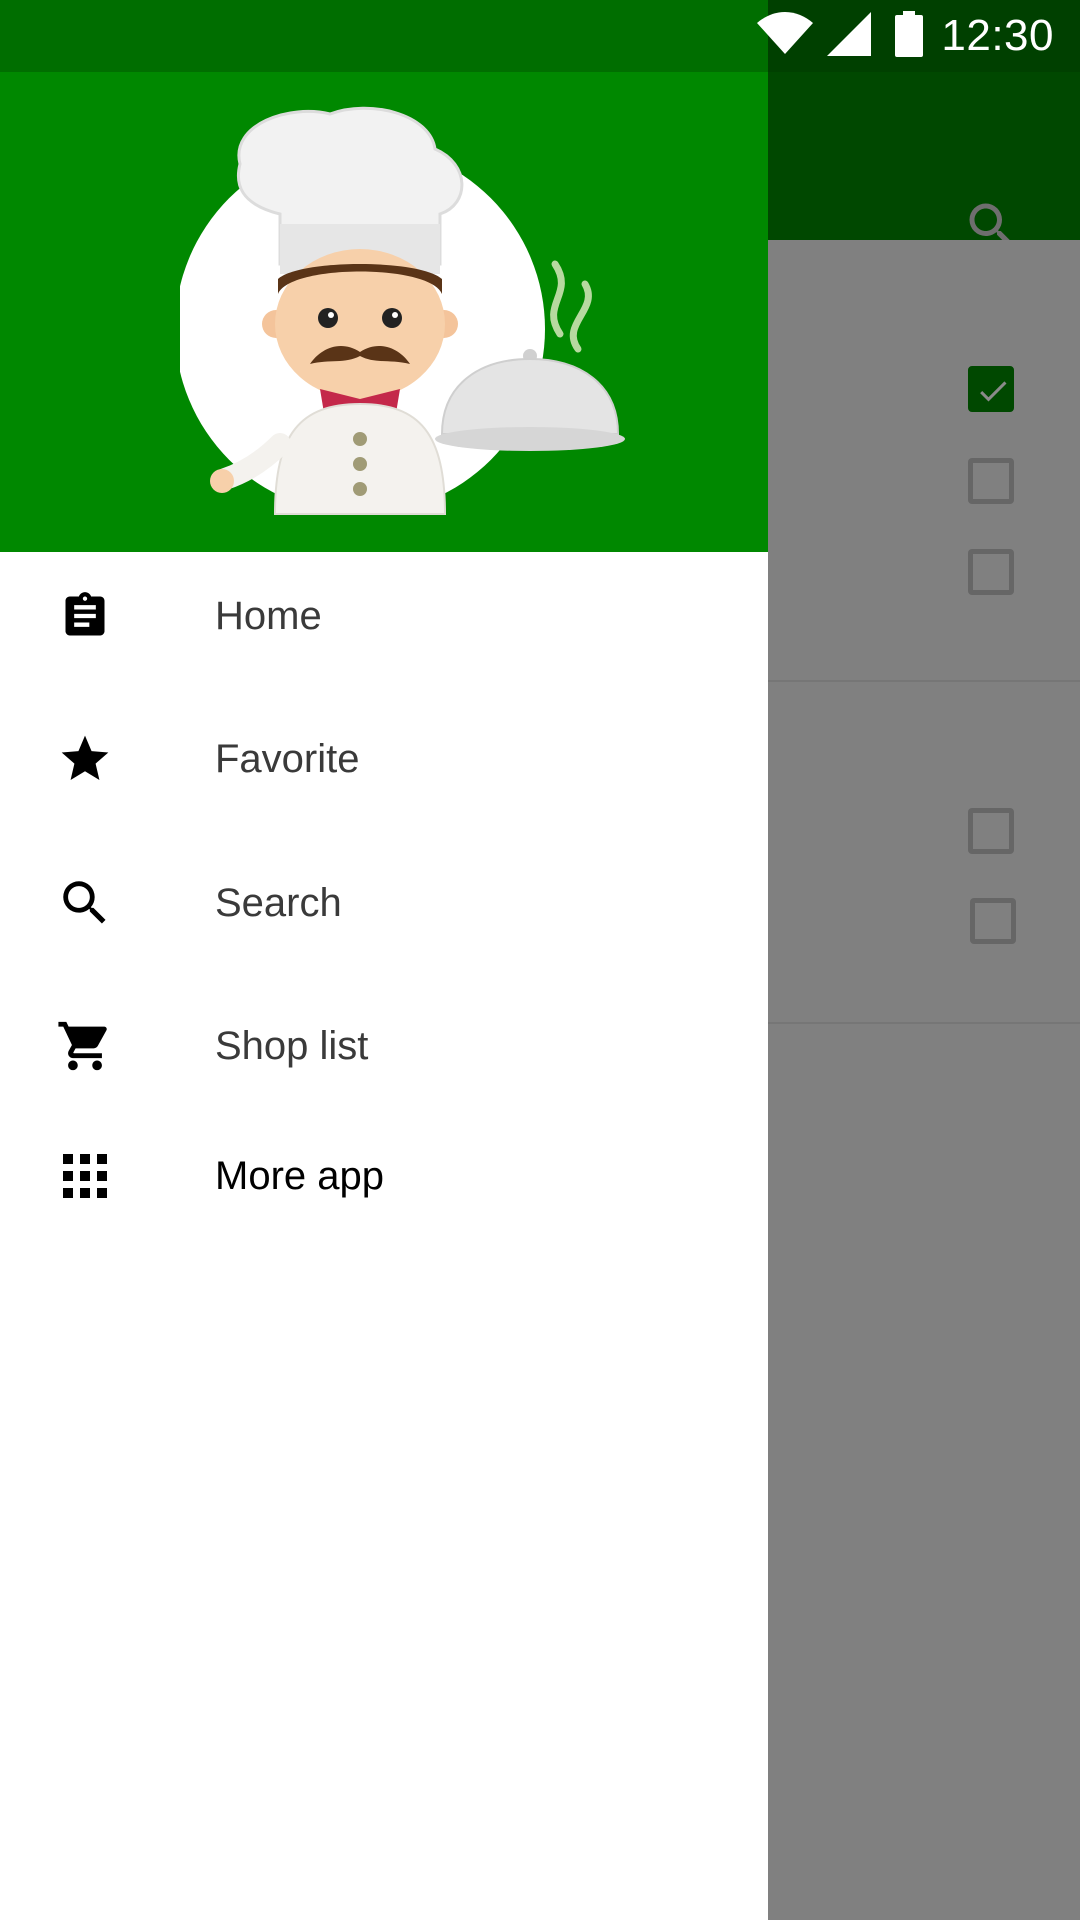  I want to click on nav-item-search: Search, so click(384, 903).